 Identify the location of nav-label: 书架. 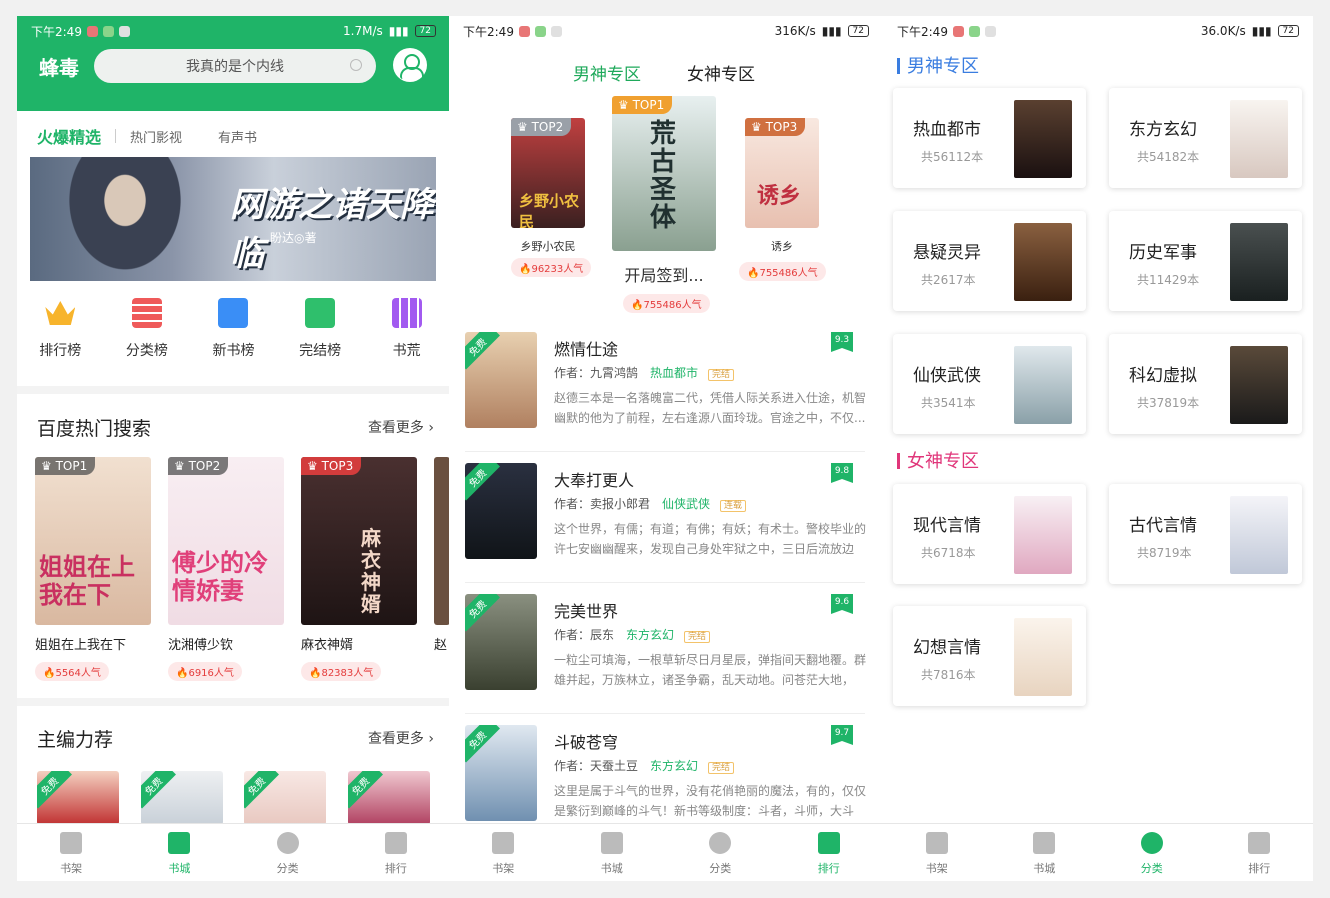
(71, 868).